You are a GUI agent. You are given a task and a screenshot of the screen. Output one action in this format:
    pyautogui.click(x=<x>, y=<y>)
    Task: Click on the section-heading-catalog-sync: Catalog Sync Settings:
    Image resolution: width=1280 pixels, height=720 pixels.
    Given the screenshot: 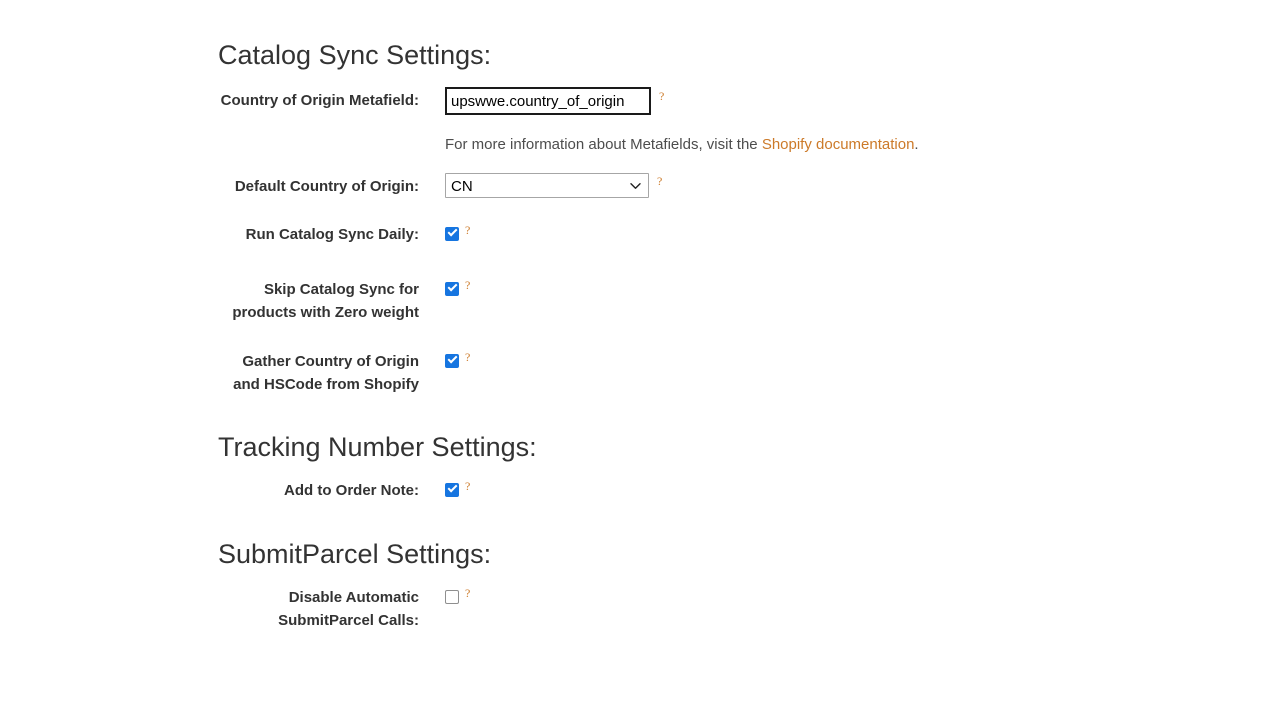 What is the action you would take?
    pyautogui.click(x=355, y=55)
    